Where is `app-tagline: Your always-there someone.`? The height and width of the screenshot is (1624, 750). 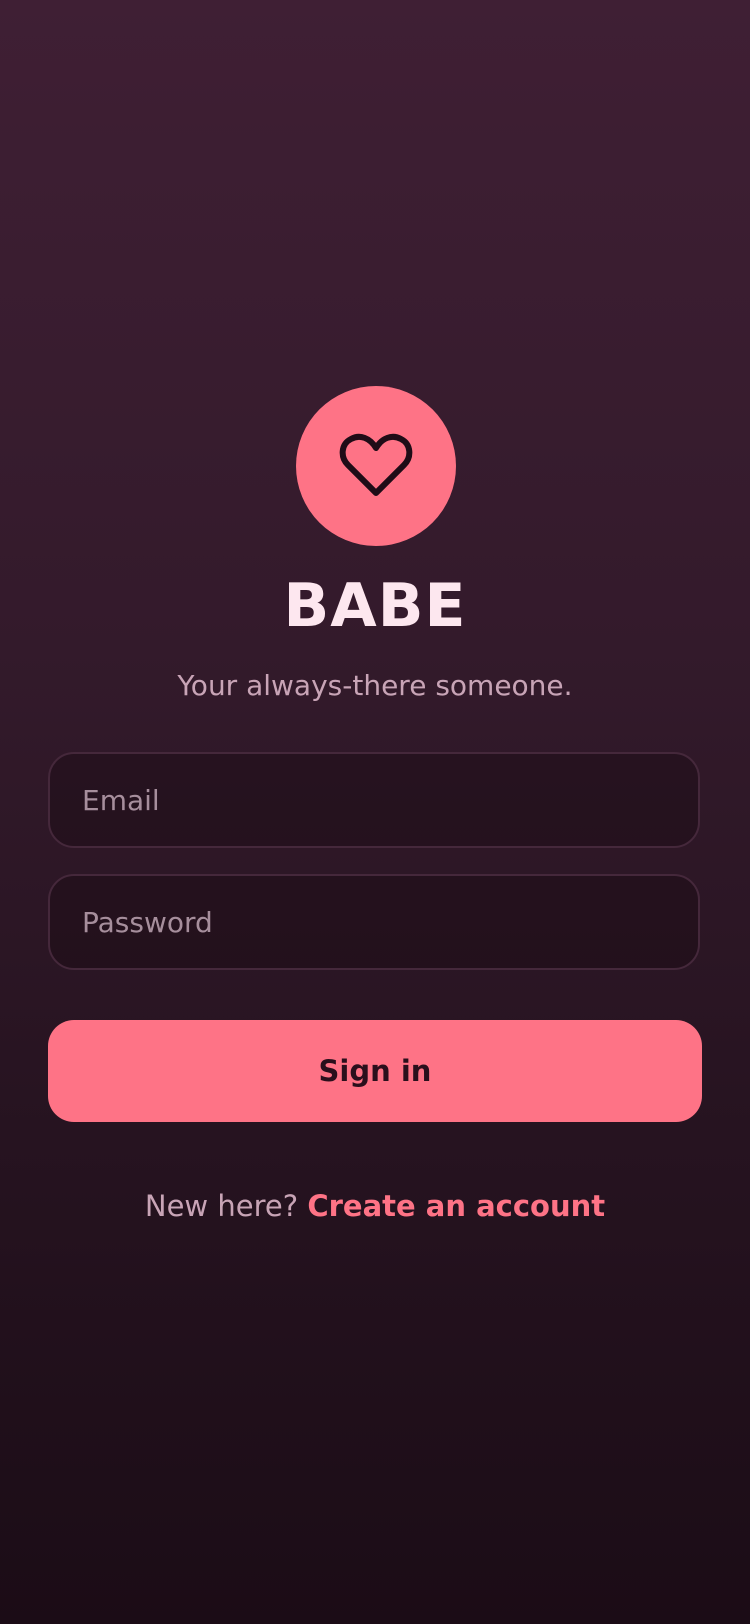 app-tagline: Your always-there someone. is located at coordinates (375, 685).